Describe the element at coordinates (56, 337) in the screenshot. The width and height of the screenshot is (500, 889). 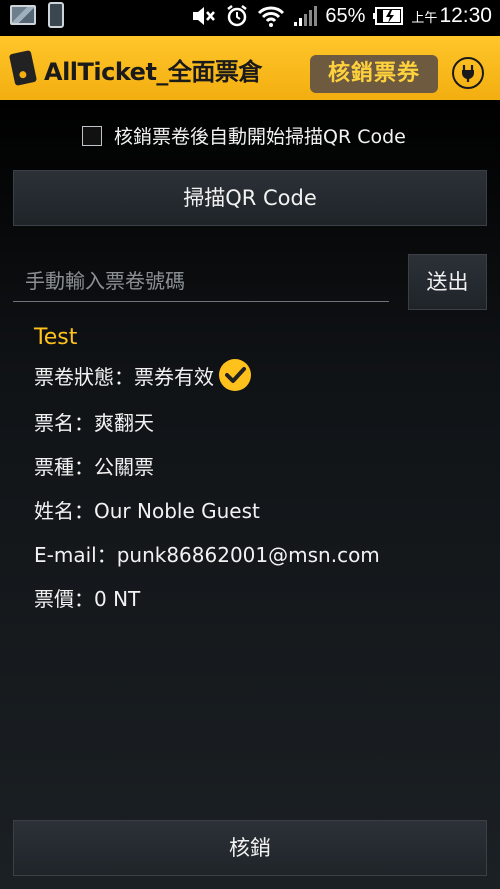
I see `ticket-title: Test` at that location.